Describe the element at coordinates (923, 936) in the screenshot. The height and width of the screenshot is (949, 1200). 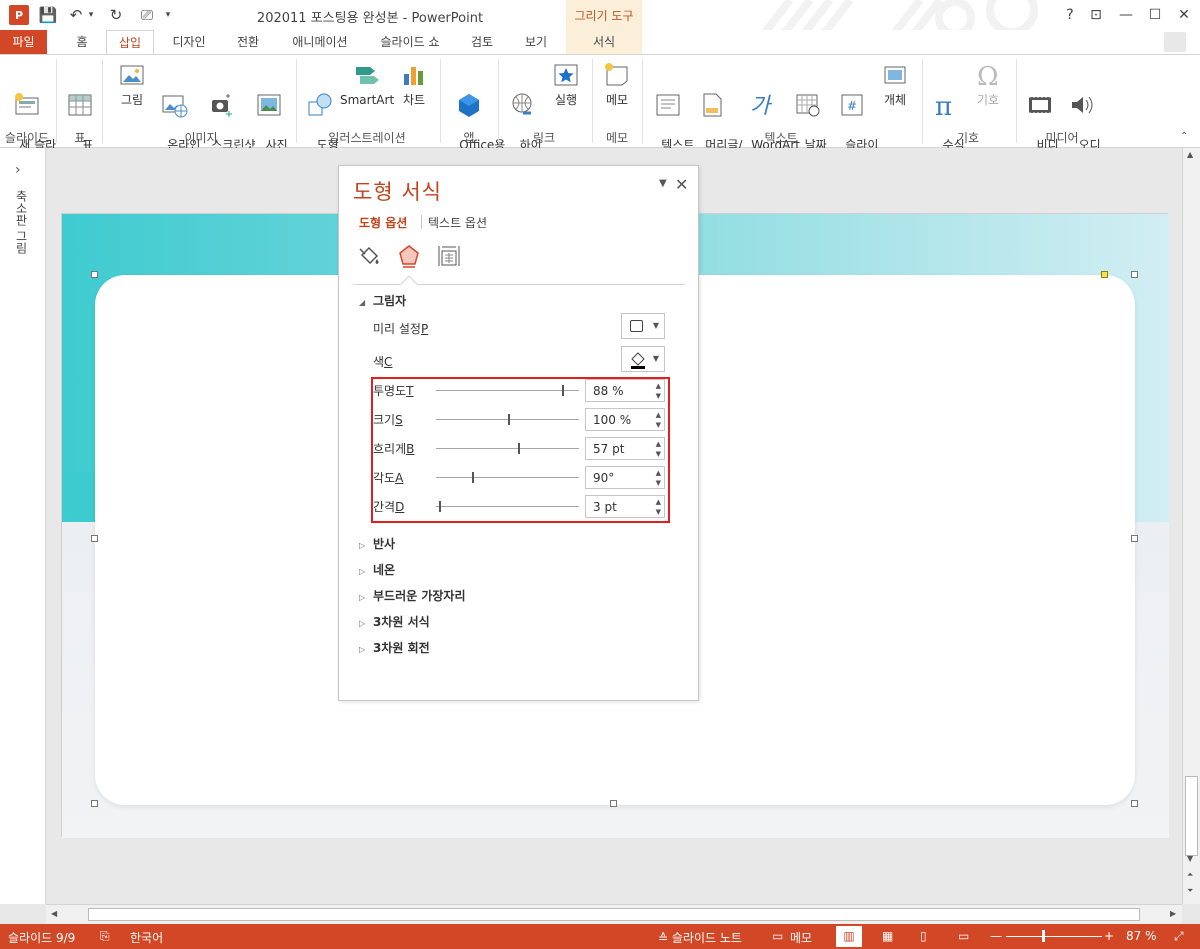
I see `reading-view-button: ▯` at that location.